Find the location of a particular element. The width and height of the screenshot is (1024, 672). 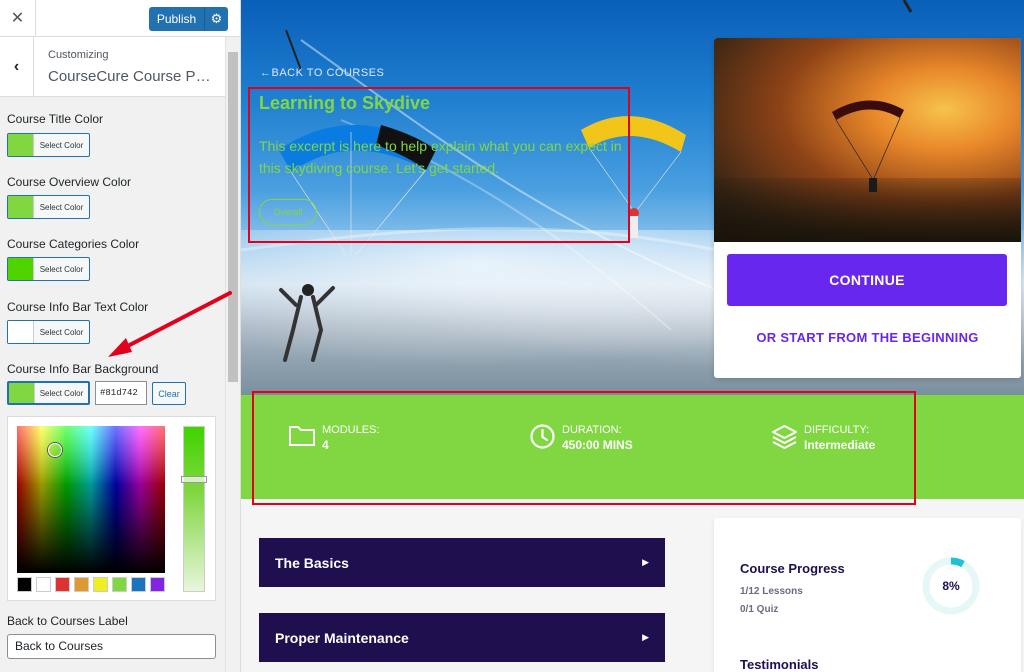

sidebar-scrollbar is located at coordinates (232, 354).